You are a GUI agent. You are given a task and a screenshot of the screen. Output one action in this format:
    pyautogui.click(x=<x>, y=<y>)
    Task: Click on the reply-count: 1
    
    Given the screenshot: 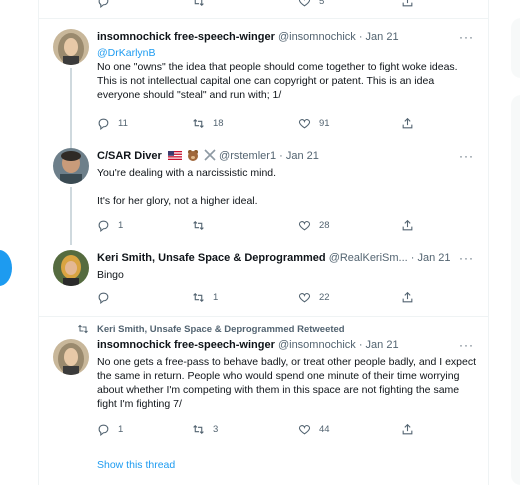 What is the action you would take?
    pyautogui.click(x=121, y=429)
    